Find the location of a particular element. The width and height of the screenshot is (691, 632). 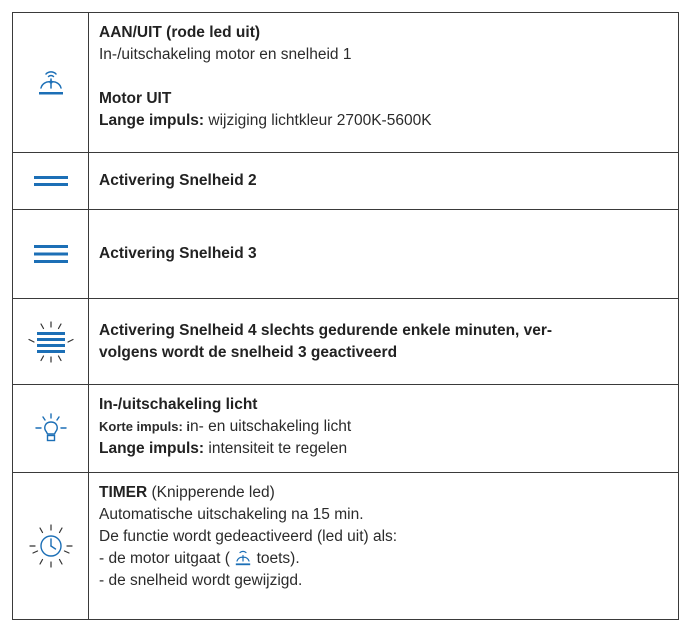

short-press-text: n- en uitschakeling licht is located at coordinates (271, 426).